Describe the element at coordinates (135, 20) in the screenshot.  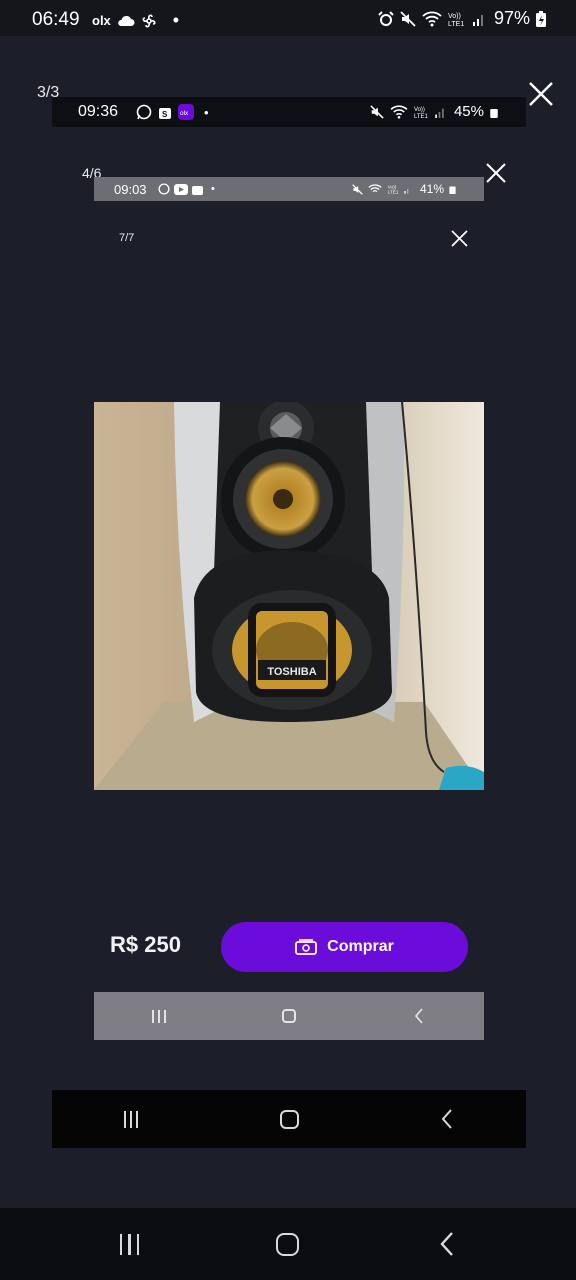
I see `status-left-icons: olx •` at that location.